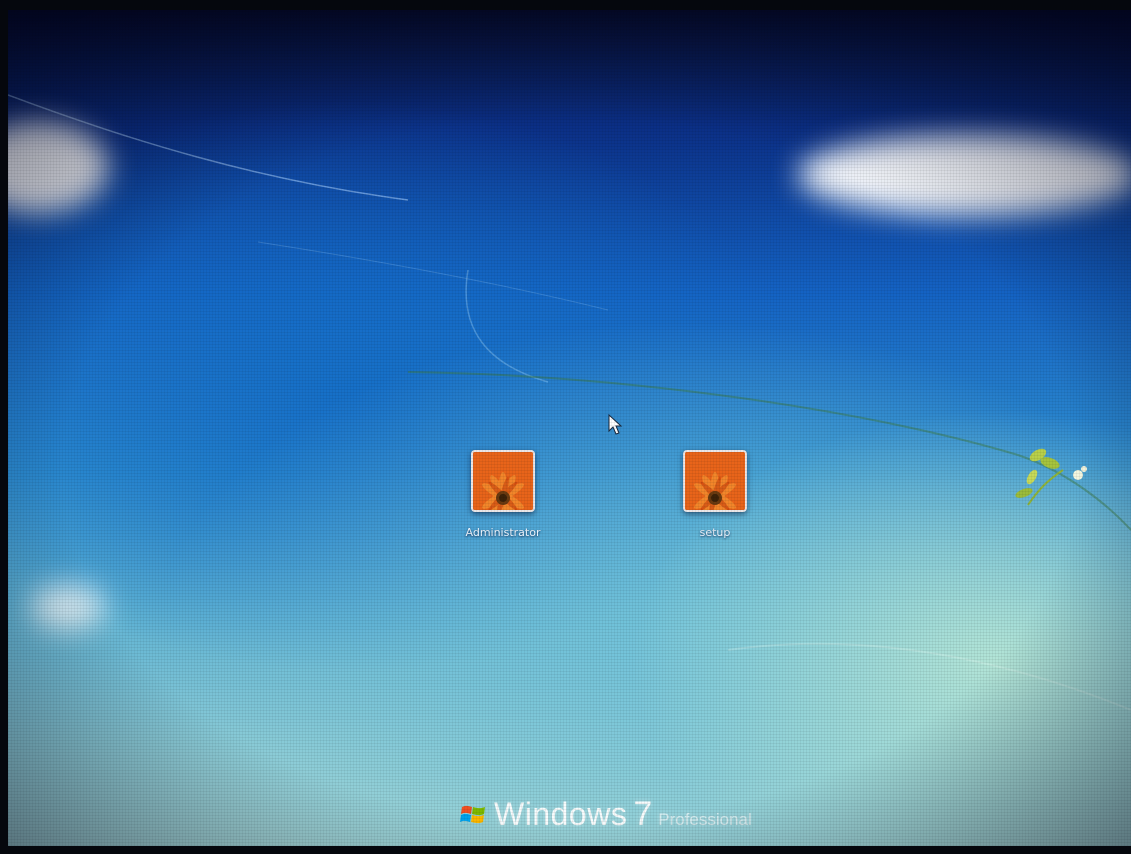 The width and height of the screenshot is (1131, 854). I want to click on windows-flag-icon, so click(472, 814).